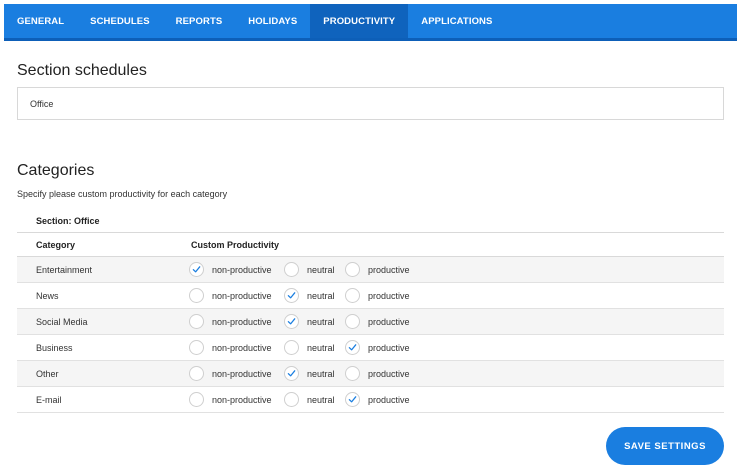  Describe the element at coordinates (665, 446) in the screenshot. I see `save-settings-button: SAVE SETTINGS` at that location.